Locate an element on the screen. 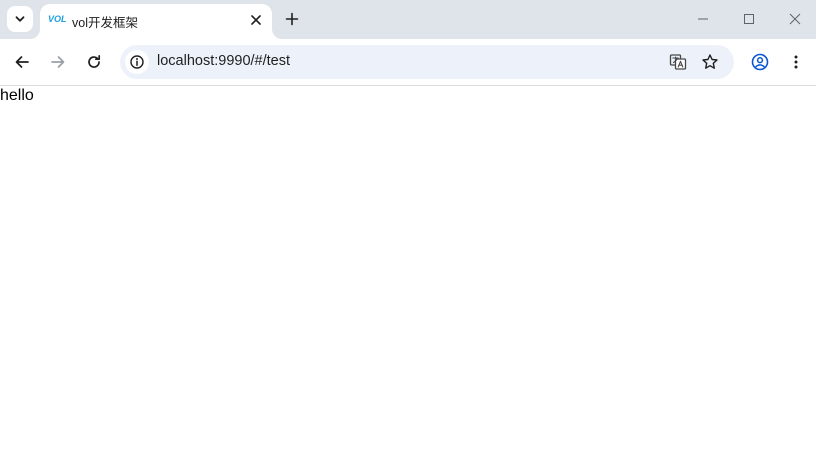 The image size is (816, 458). address-bar: localhost:9990/#/test is located at coordinates (427, 62).